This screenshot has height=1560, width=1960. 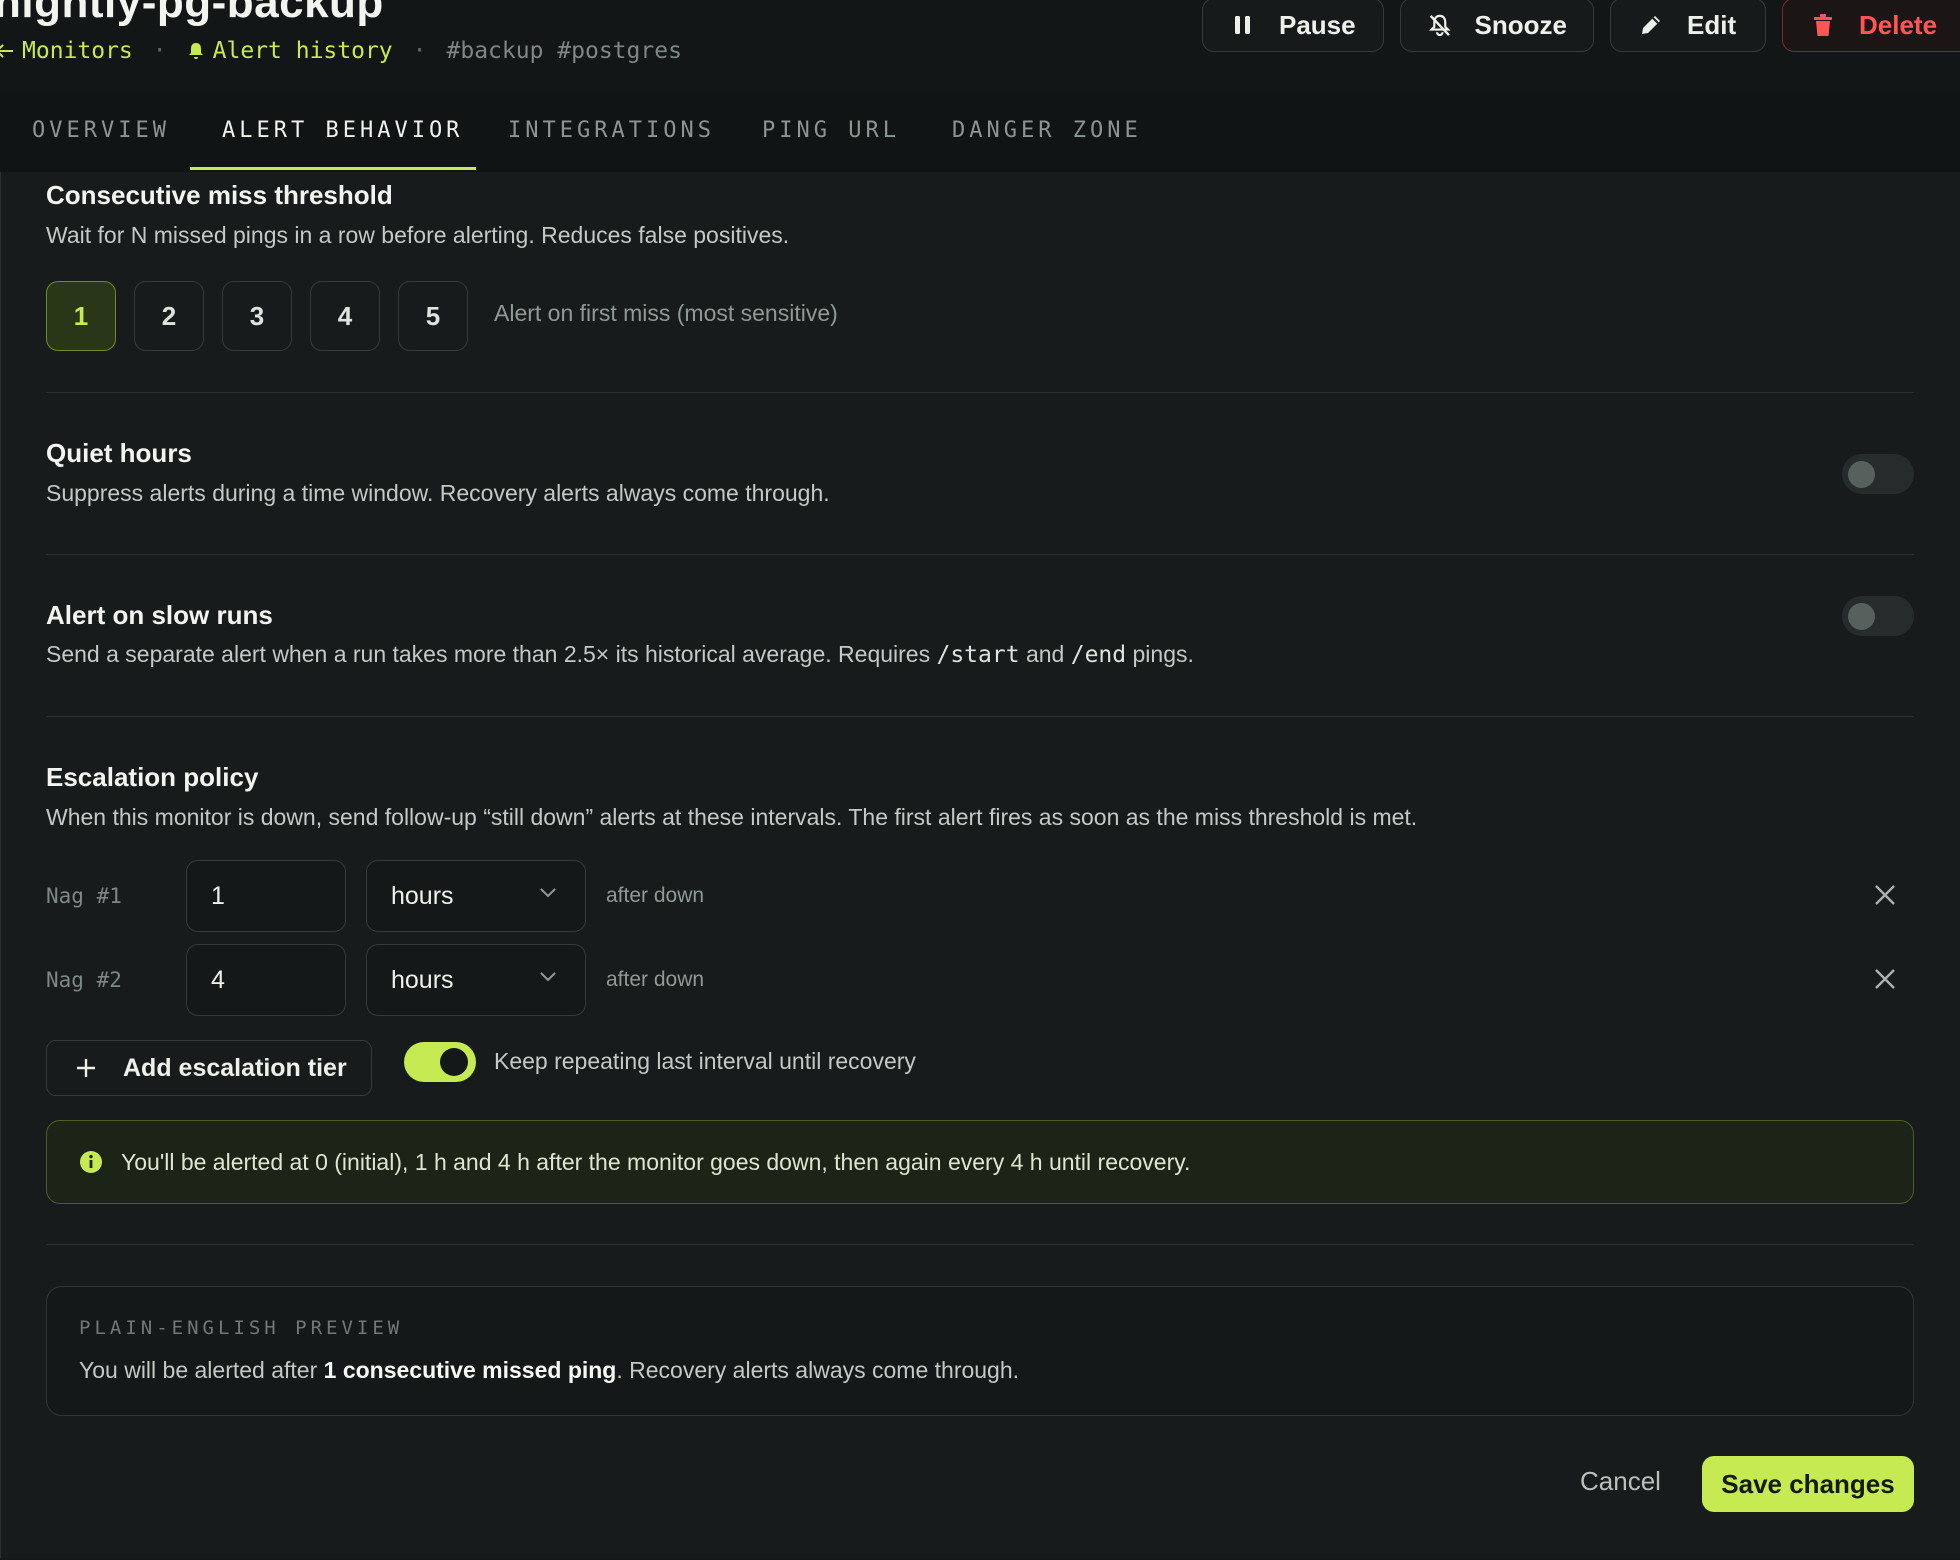 What do you see at coordinates (345, 316) in the screenshot?
I see `threshold-option-4: 4` at bounding box center [345, 316].